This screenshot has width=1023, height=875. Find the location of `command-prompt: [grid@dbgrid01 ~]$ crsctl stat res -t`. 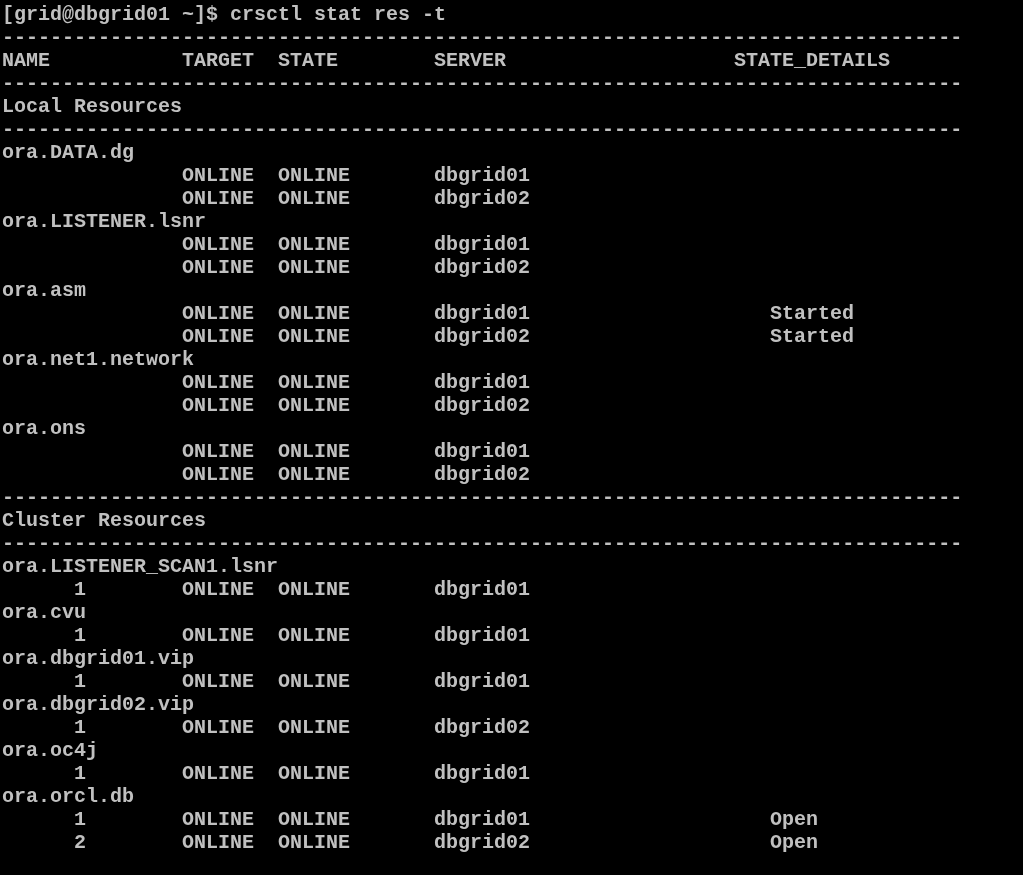

command-prompt: [grid@dbgrid01 ~]$ crsctl stat res -t is located at coordinates (224, 14).